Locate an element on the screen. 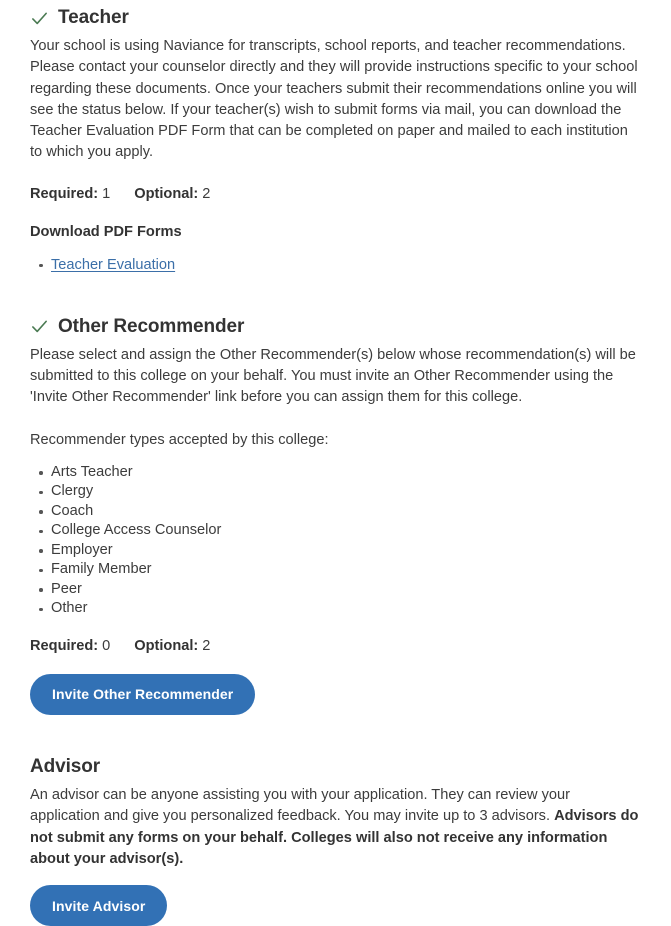 The image size is (671, 926). teacher-optional-value: 2 is located at coordinates (206, 193).